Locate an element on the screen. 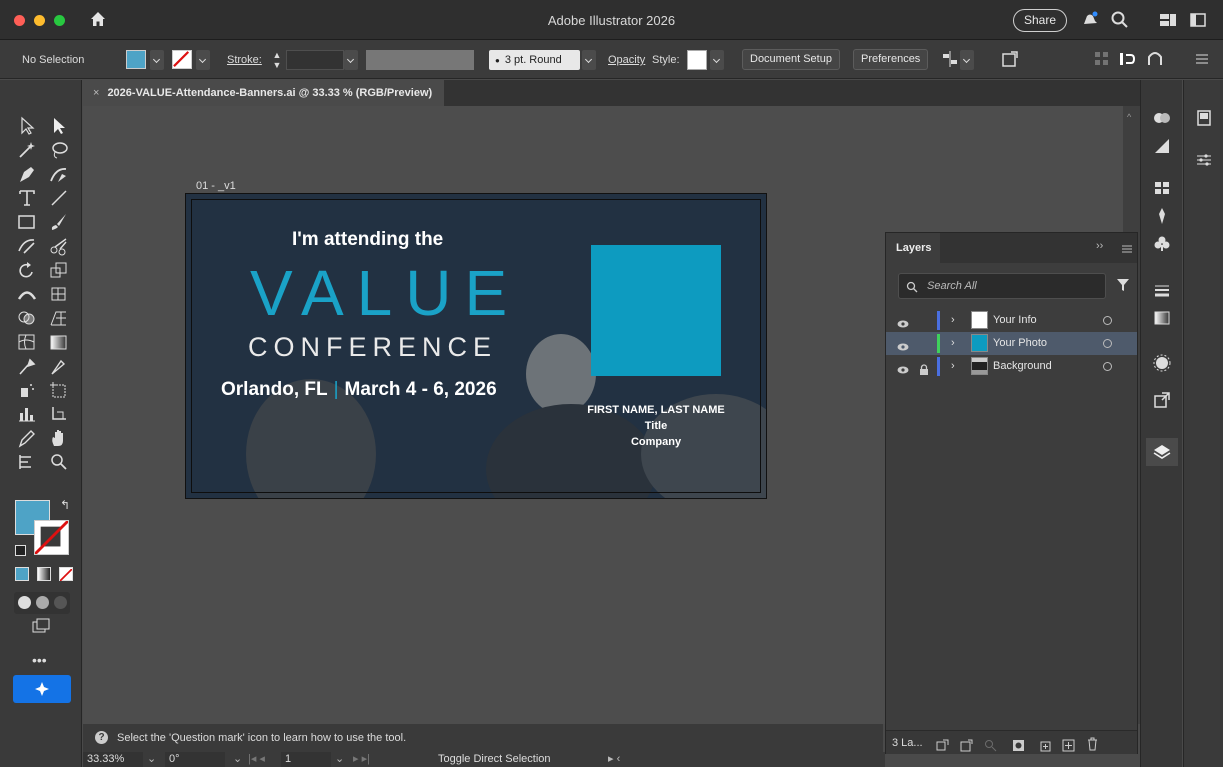  layer-row-your-info: › Your Info is located at coordinates (1011, 320).